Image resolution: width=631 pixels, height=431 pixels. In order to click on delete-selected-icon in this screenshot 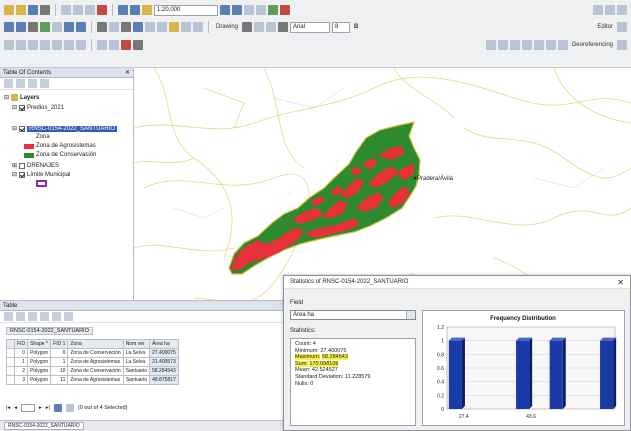, I will do `click(68, 316)`.